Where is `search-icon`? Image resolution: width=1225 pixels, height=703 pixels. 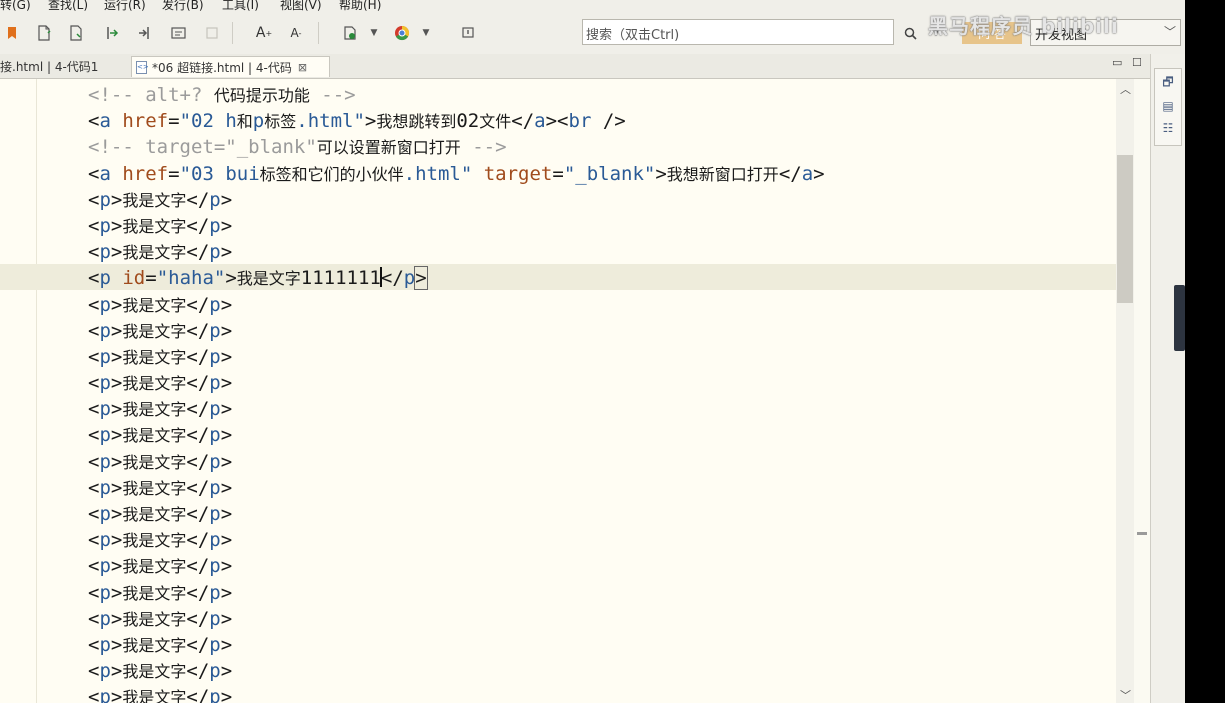
search-icon is located at coordinates (910, 33).